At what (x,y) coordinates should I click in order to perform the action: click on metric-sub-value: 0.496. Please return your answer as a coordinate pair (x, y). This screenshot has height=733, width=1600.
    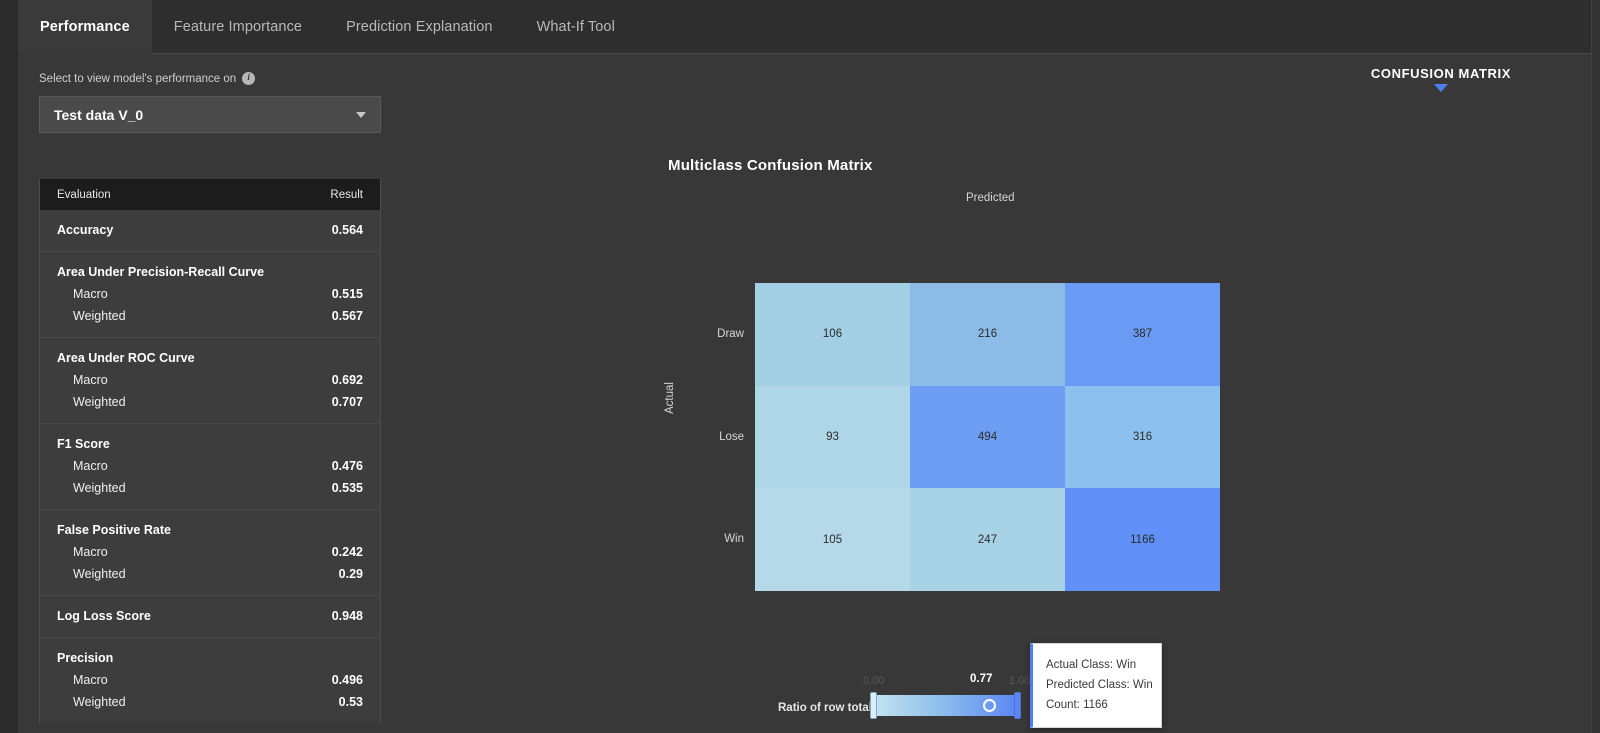
    Looking at the image, I should click on (347, 680).